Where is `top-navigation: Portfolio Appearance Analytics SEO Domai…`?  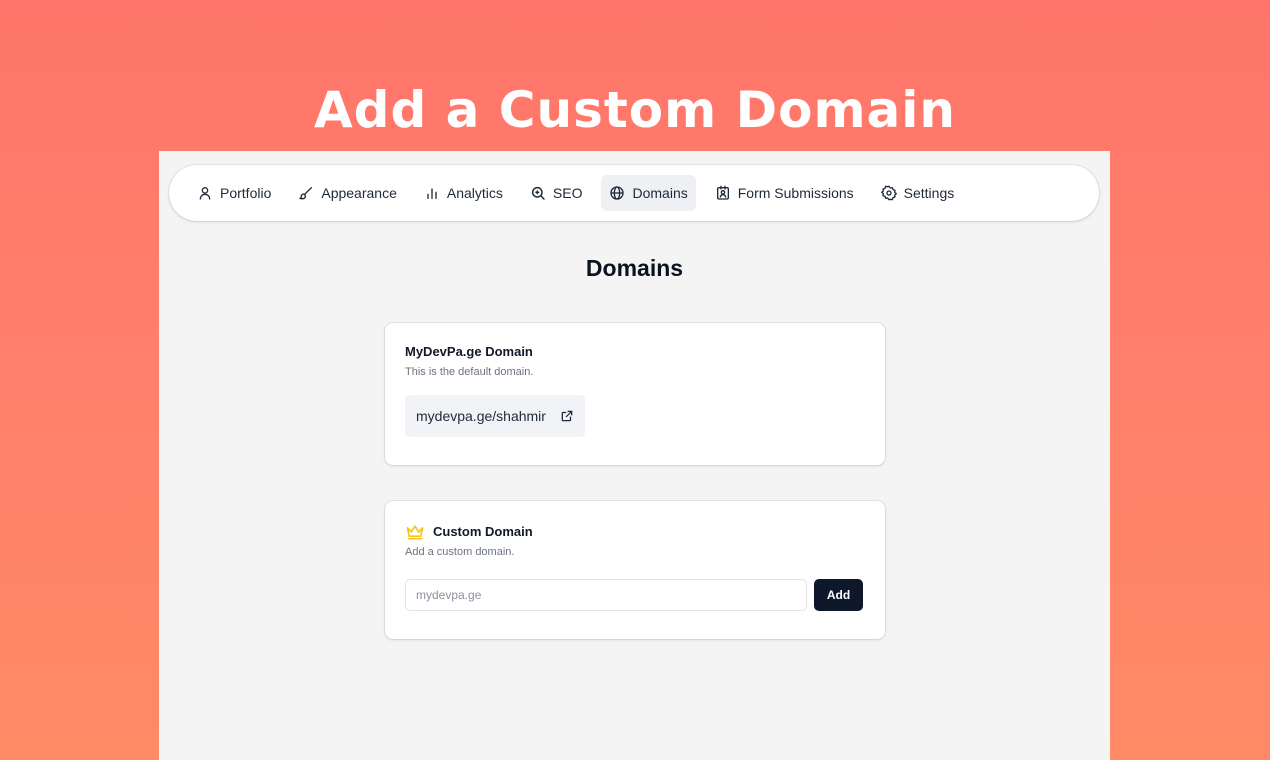
top-navigation: Portfolio Appearance Analytics SEO Domai… is located at coordinates (634, 193).